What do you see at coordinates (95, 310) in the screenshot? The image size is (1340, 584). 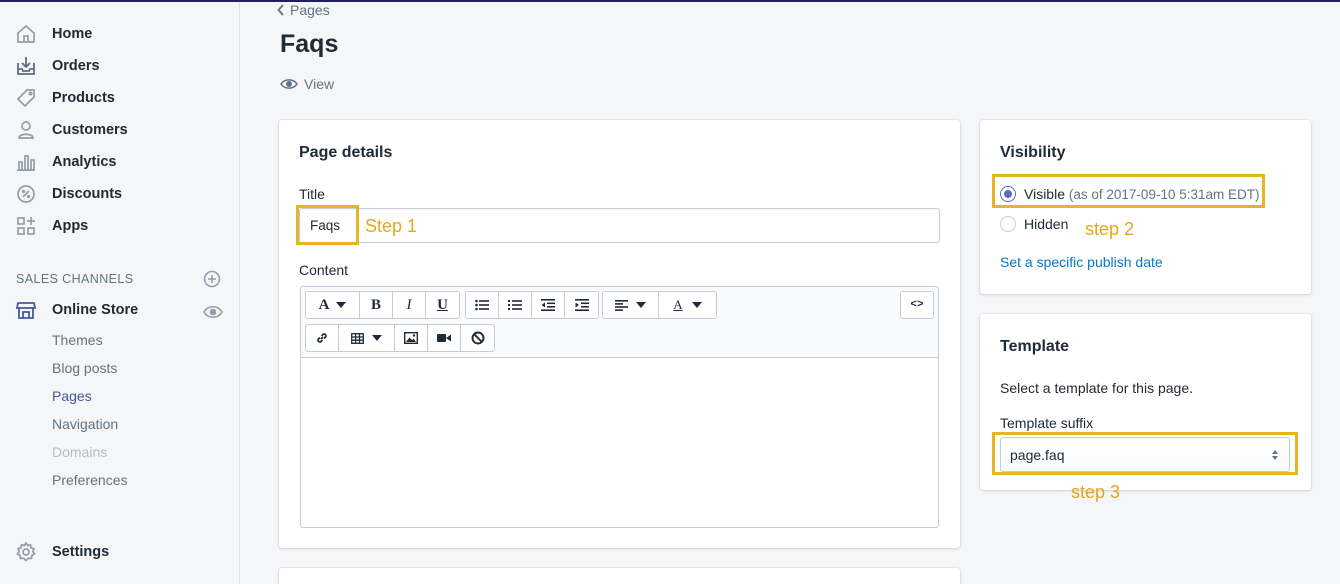 I see `sidebar-item-label: Online Store` at bounding box center [95, 310].